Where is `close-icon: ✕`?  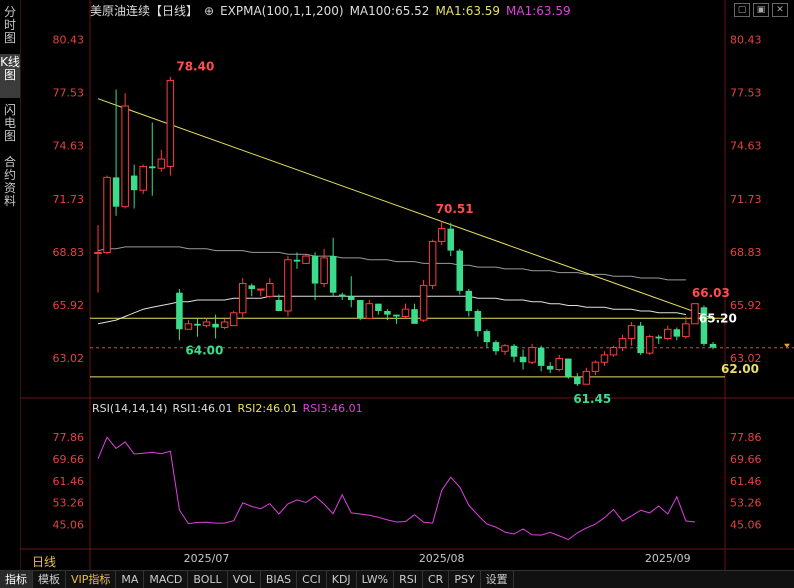 close-icon: ✕ is located at coordinates (780, 10).